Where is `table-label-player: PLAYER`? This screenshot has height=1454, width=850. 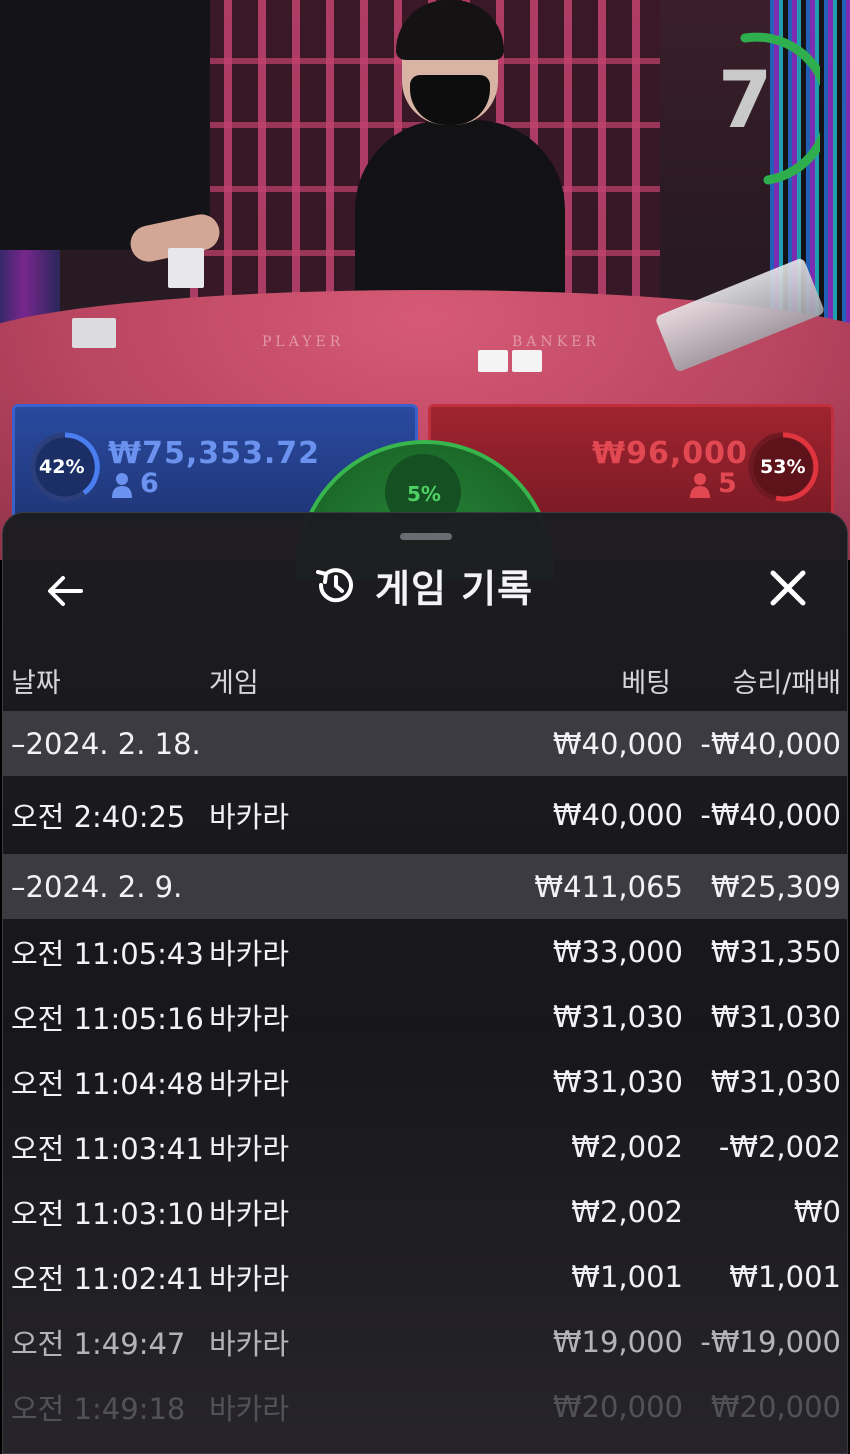 table-label-player: PLAYER is located at coordinates (303, 342).